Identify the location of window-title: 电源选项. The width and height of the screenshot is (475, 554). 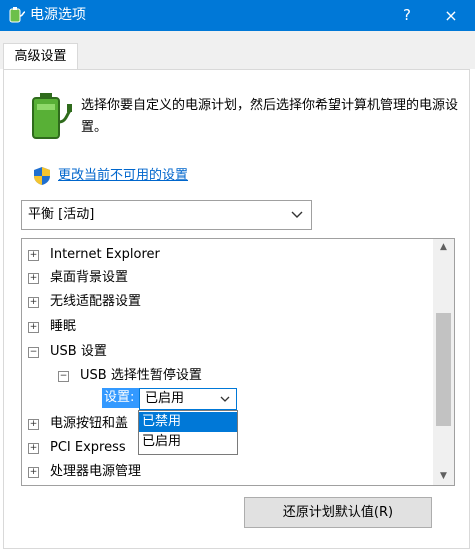
(58, 15).